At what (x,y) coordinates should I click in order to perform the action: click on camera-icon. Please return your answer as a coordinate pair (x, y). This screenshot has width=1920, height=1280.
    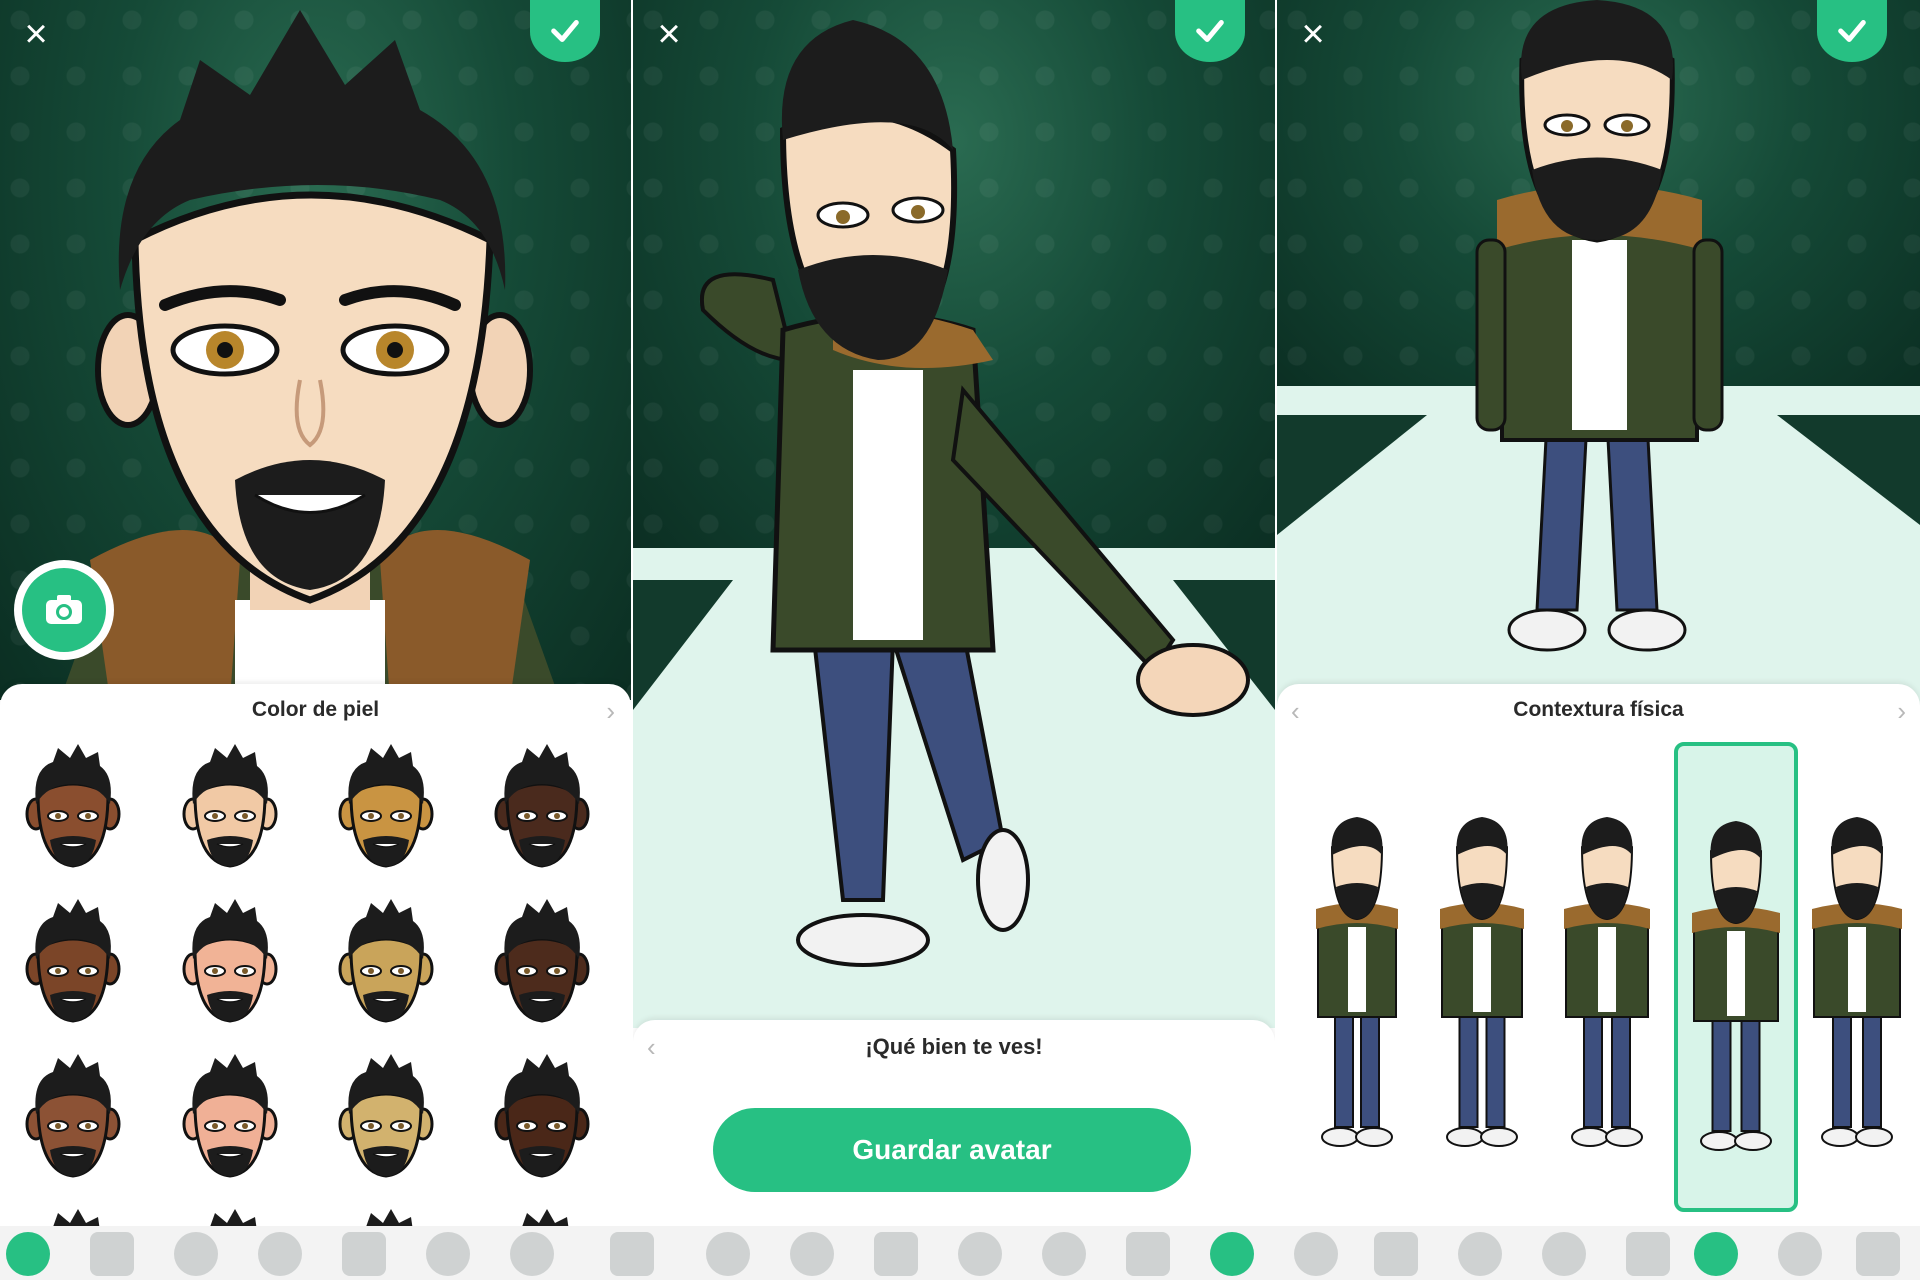
    Looking at the image, I should click on (64, 609).